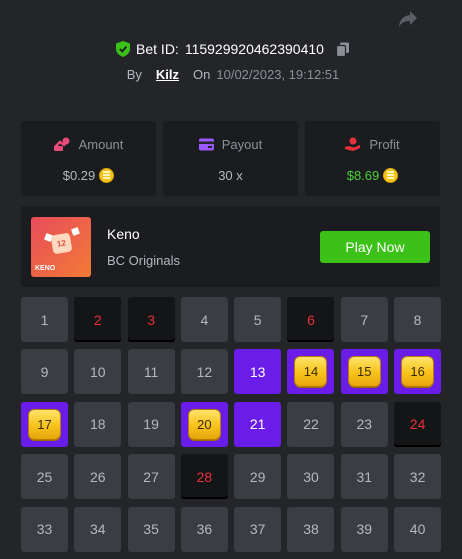 Image resolution: width=462 pixels, height=559 pixels. Describe the element at coordinates (311, 319) in the screenshot. I see `keno-cell-6: 6` at that location.